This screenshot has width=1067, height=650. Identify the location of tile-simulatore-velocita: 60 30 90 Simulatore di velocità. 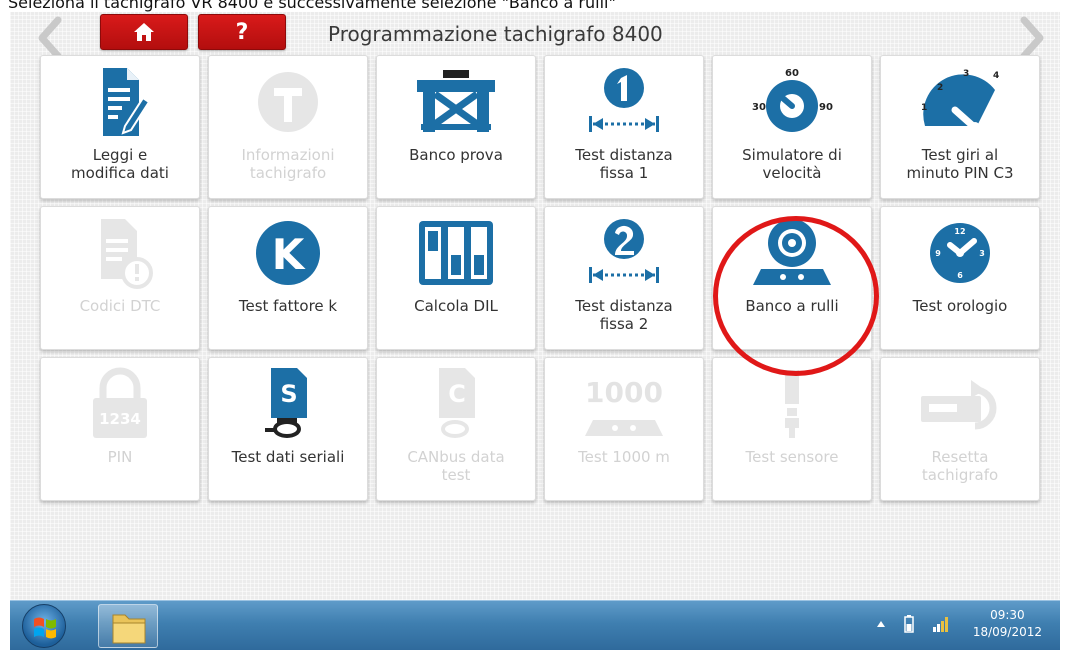
(792, 127).